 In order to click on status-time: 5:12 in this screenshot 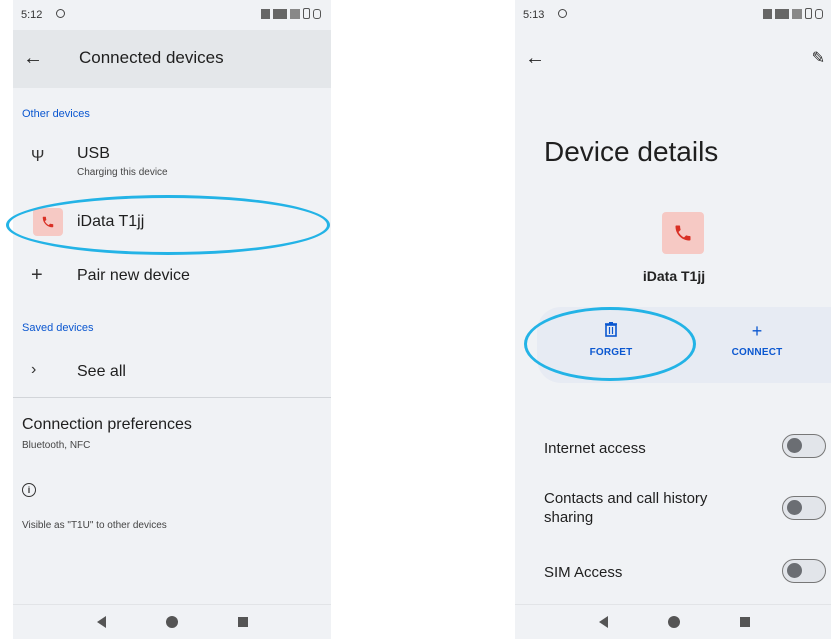, I will do `click(32, 15)`.